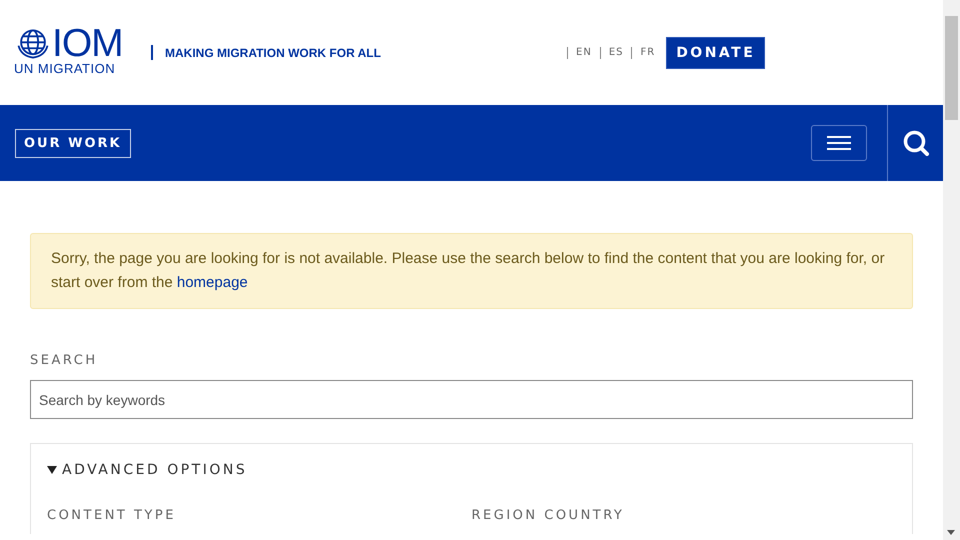  Describe the element at coordinates (52, 470) in the screenshot. I see `triangle-icon` at that location.